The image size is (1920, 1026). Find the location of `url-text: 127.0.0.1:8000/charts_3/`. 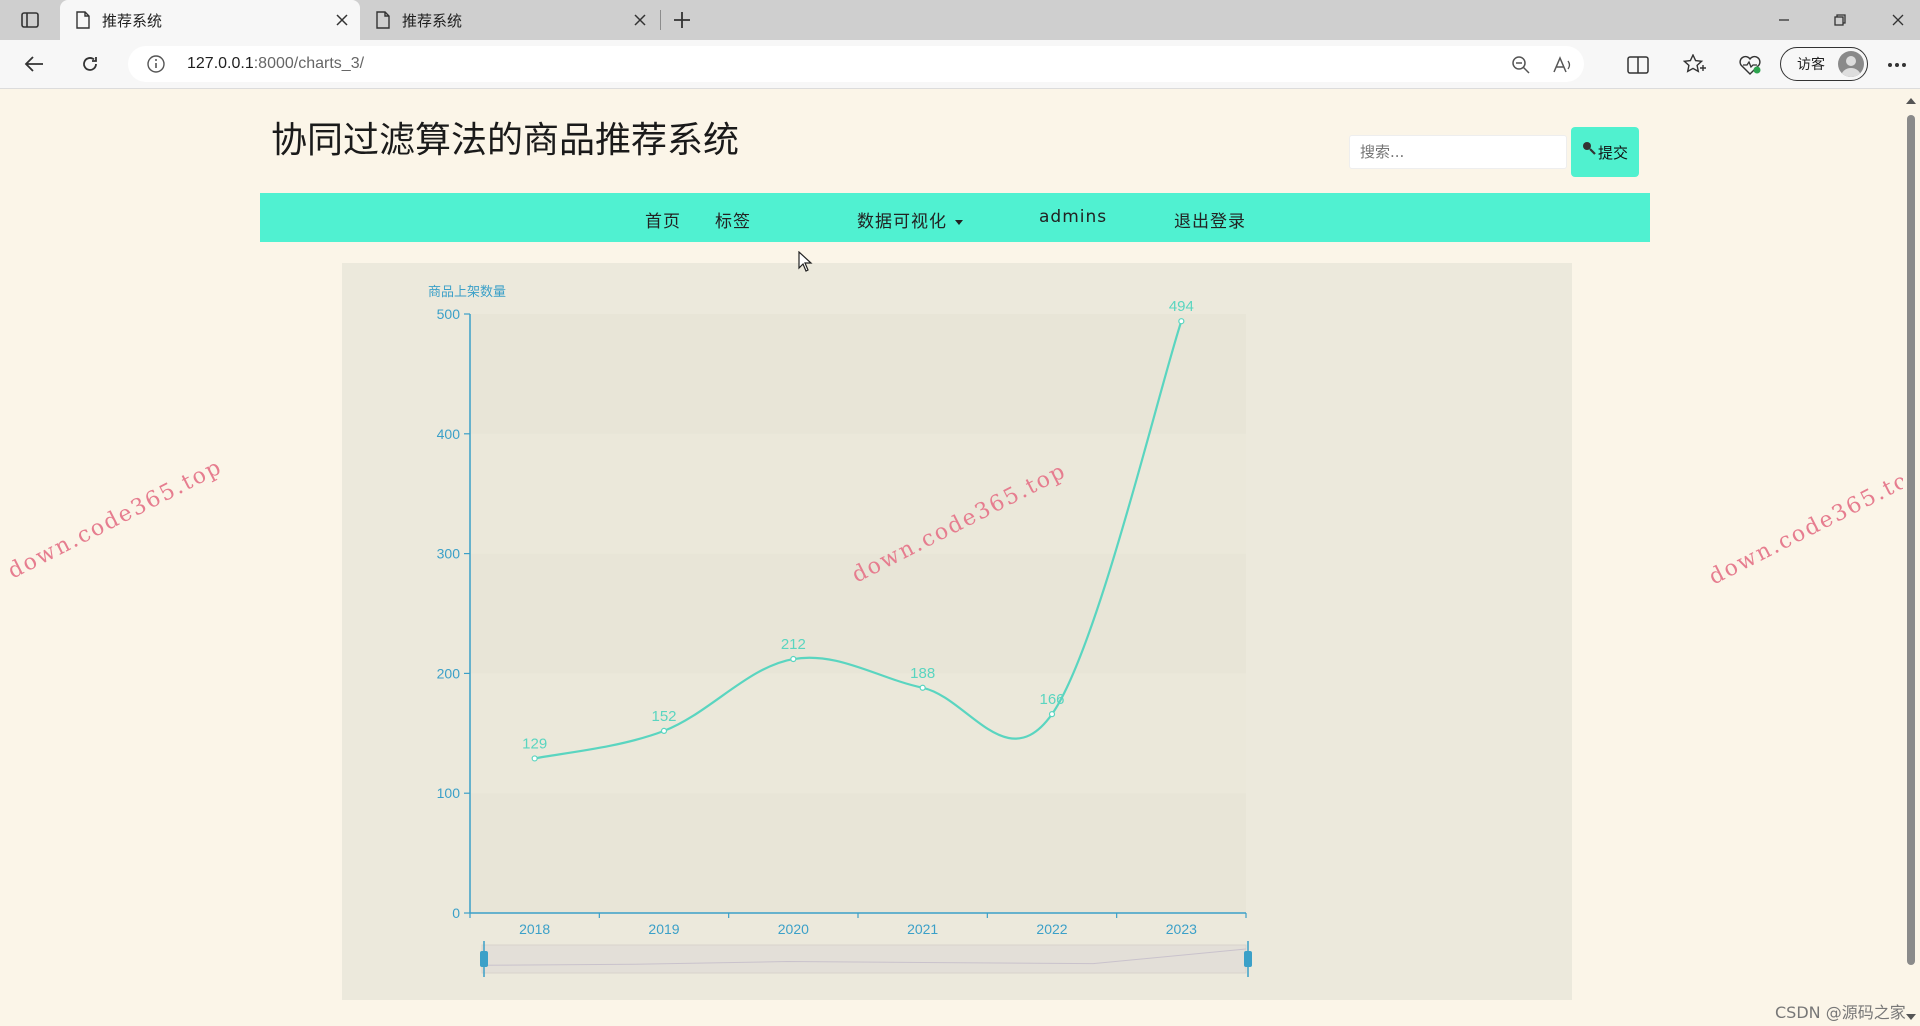

url-text: 127.0.0.1:8000/charts_3/ is located at coordinates (275, 64).